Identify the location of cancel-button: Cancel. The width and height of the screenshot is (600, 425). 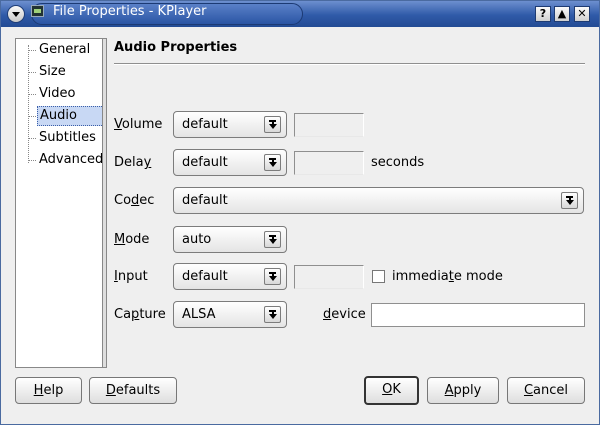
(546, 390).